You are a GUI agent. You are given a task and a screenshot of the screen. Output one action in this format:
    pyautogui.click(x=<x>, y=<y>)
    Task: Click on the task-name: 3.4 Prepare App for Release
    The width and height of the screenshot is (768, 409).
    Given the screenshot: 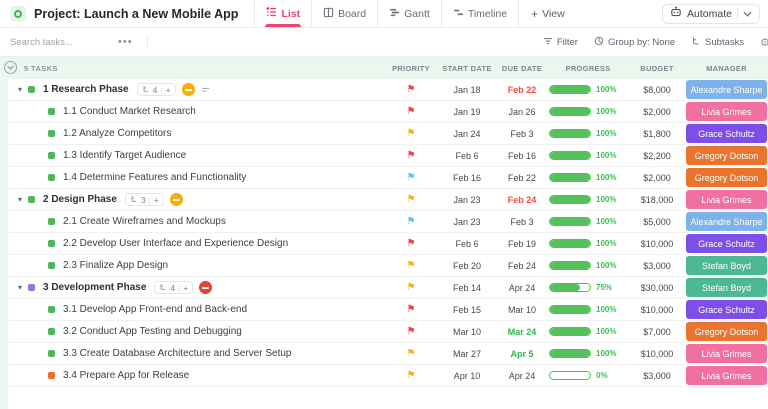 What is the action you would take?
    pyautogui.click(x=126, y=375)
    